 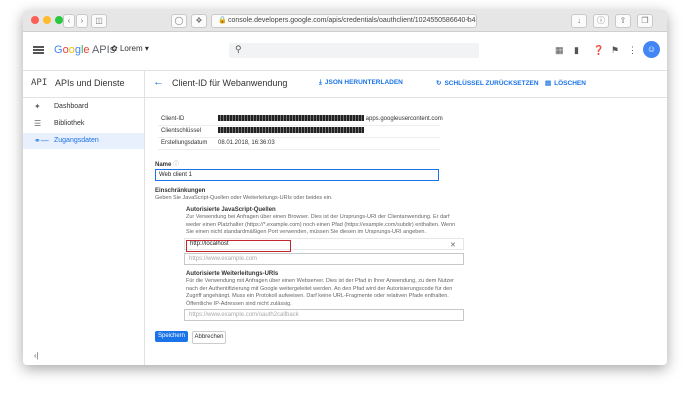 I want to click on sidebar-header: API APIs und Dienste, so click(x=83, y=84).